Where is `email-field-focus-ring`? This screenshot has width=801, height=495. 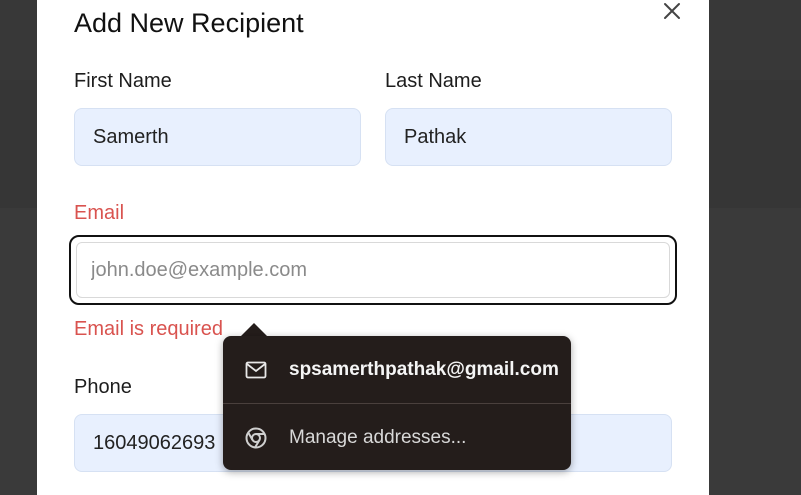
email-field-focus-ring is located at coordinates (373, 270).